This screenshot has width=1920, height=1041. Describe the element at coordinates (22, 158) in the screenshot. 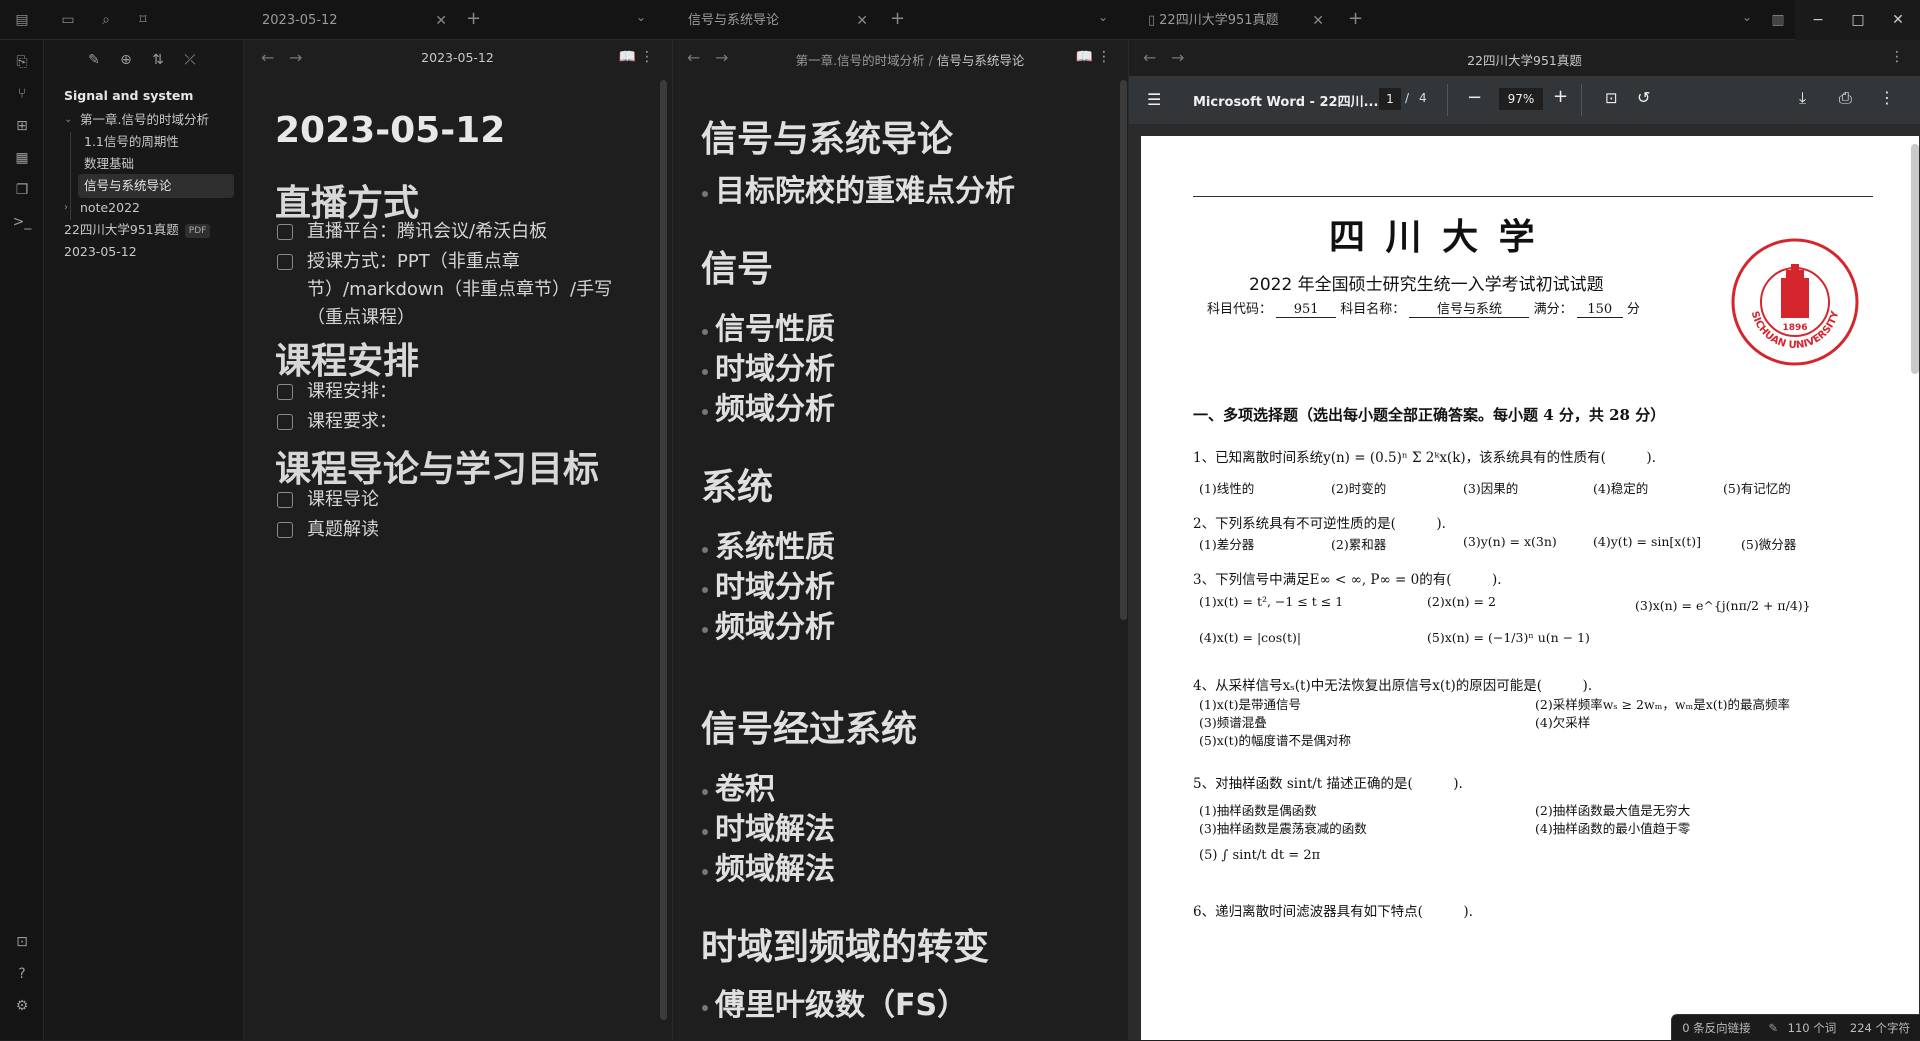

I see `calendar-icon: ▦` at that location.